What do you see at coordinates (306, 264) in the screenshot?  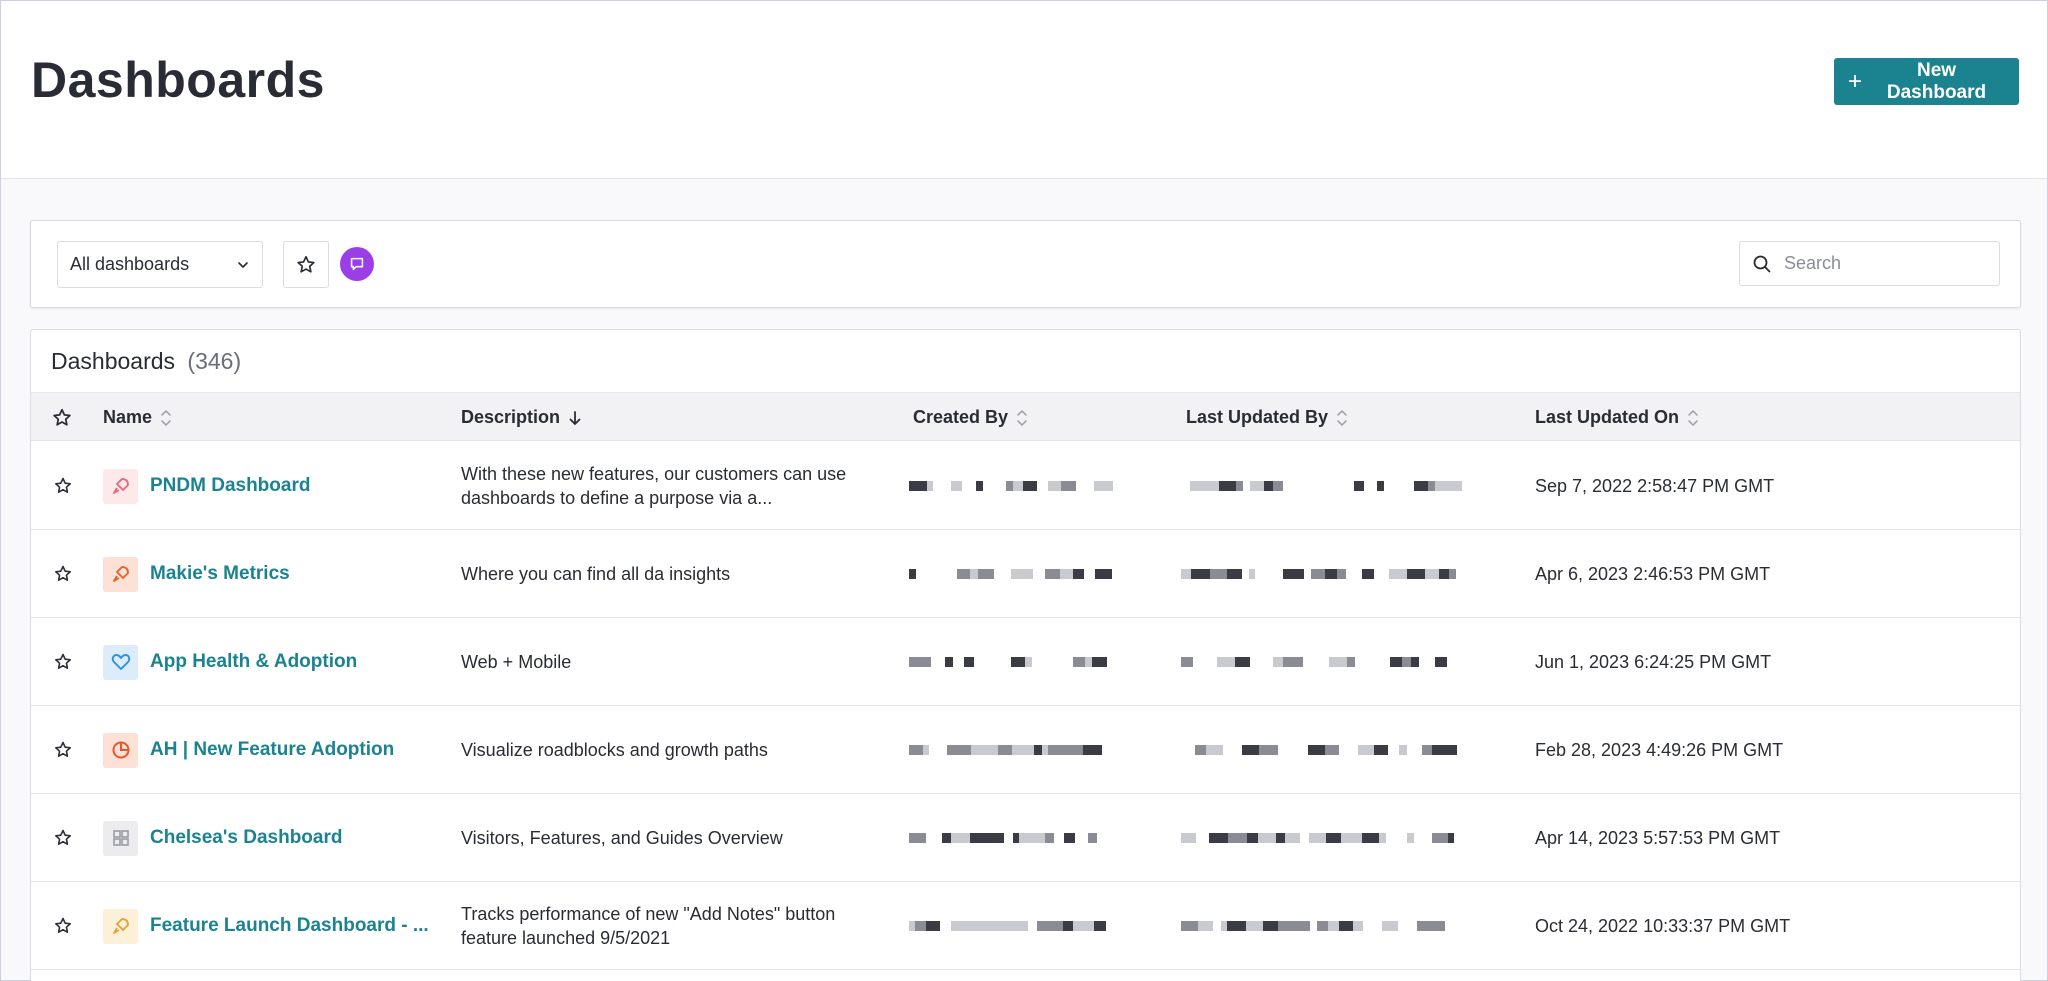 I see `favorites-filter-button` at bounding box center [306, 264].